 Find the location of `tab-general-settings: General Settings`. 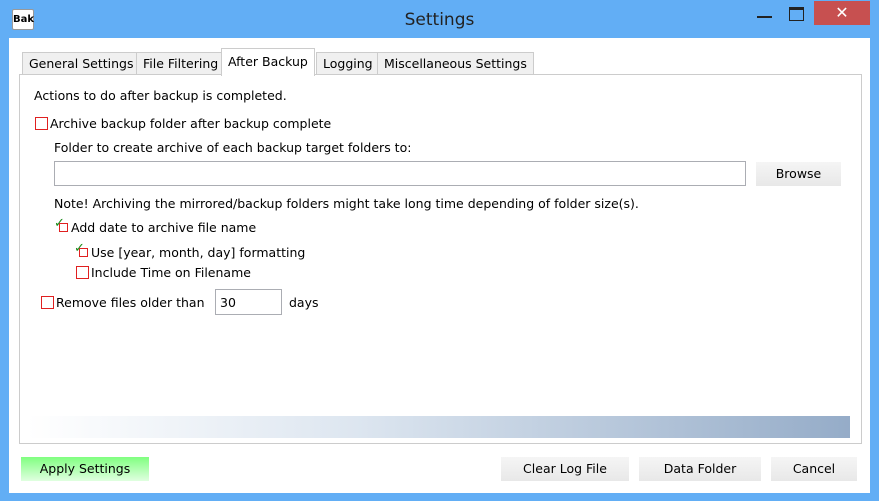

tab-general-settings: General Settings is located at coordinates (81, 63).